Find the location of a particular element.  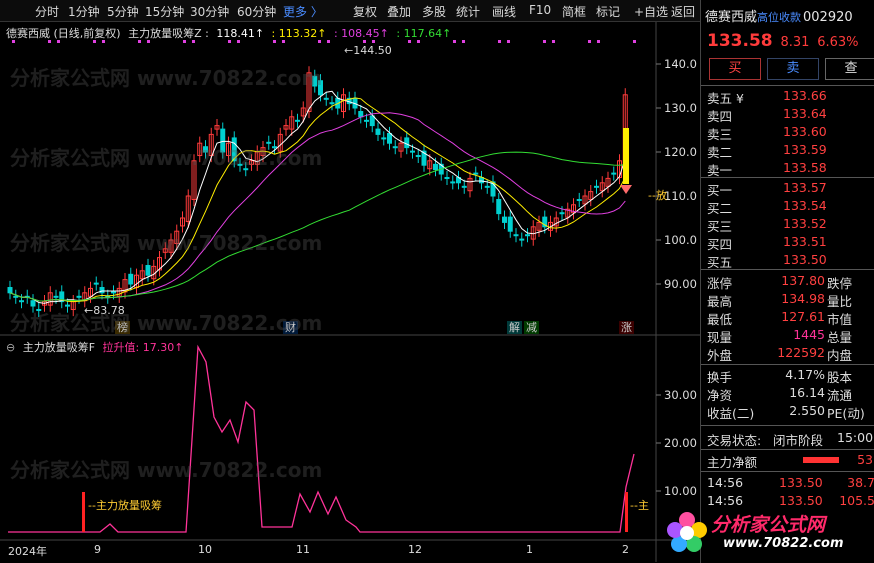

sub-signal-bar-right is located at coordinates (626, 512).